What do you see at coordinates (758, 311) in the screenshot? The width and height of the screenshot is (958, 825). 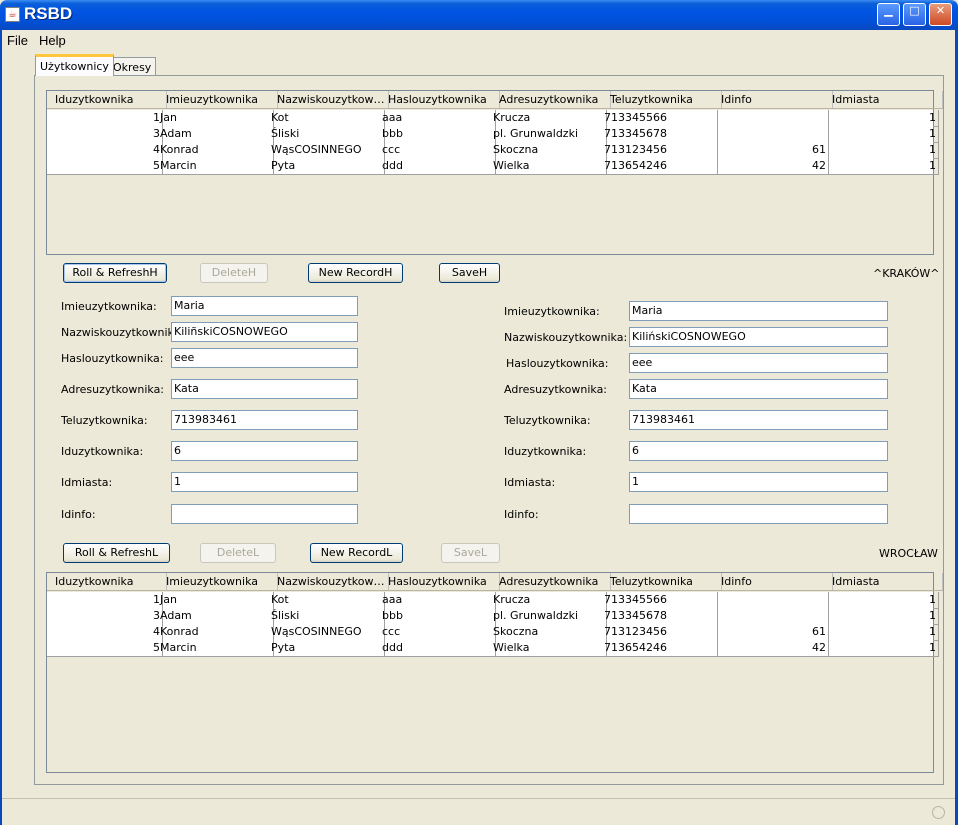 I see `imie-field-right: Maria` at bounding box center [758, 311].